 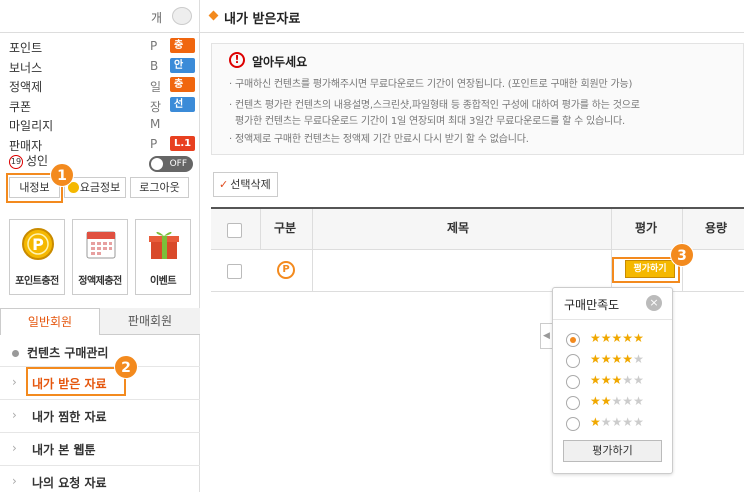 What do you see at coordinates (716, 228) in the screenshot?
I see `header-size: 용량` at bounding box center [716, 228].